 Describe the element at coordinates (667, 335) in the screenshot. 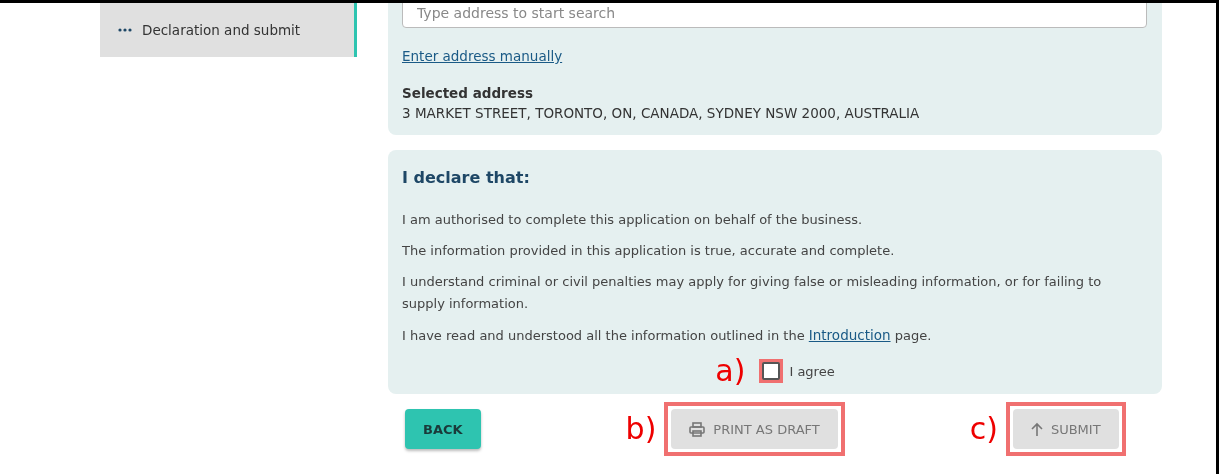

I see `declaration-statement: I have read and understood all the information outlined in the Introduction page.` at that location.